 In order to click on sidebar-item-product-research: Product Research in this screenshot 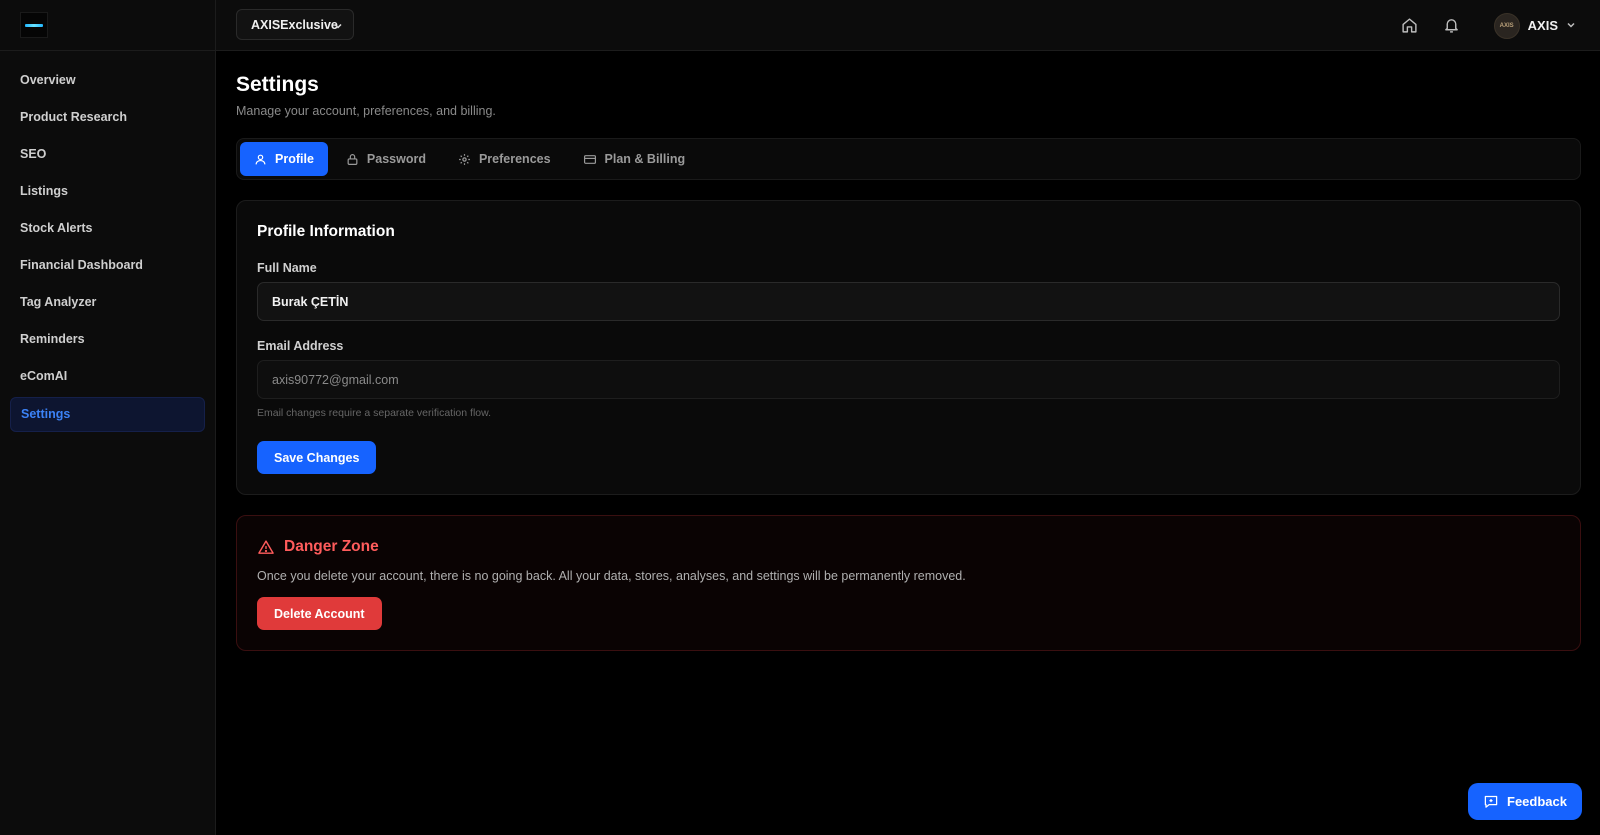, I will do `click(107, 117)`.